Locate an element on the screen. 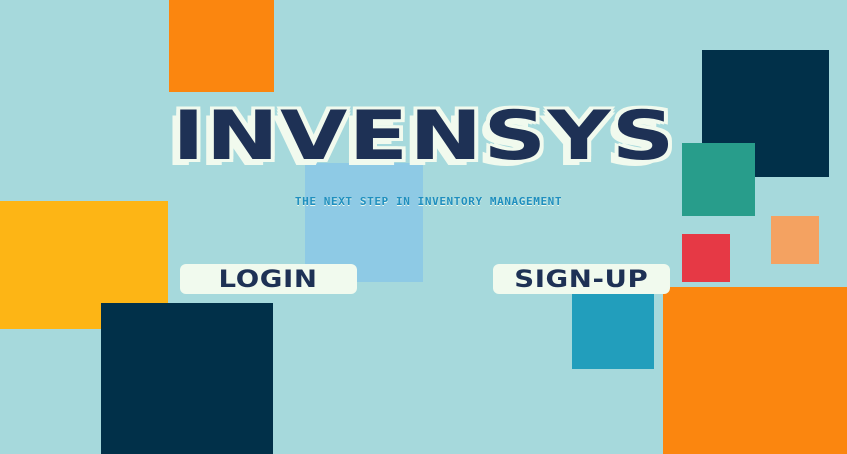 The height and width of the screenshot is (454, 847). signup-button: SIGN-UP is located at coordinates (581, 279).